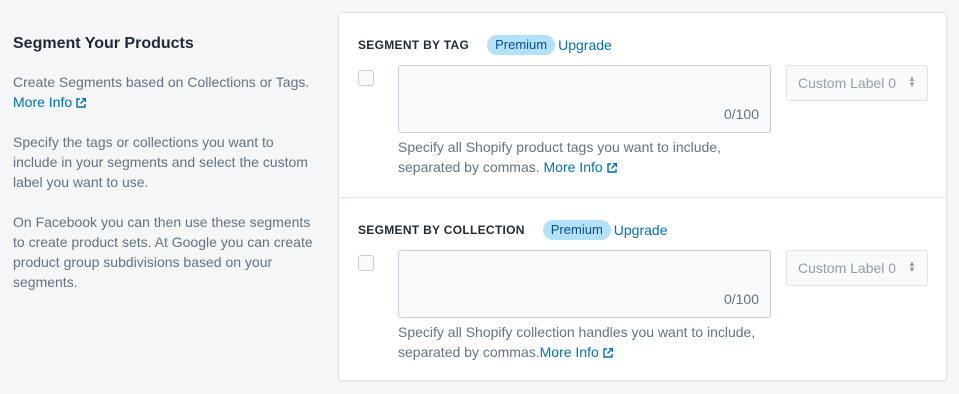 Image resolution: width=959 pixels, height=394 pixels. I want to click on tag-enable-checkbox, so click(366, 78).